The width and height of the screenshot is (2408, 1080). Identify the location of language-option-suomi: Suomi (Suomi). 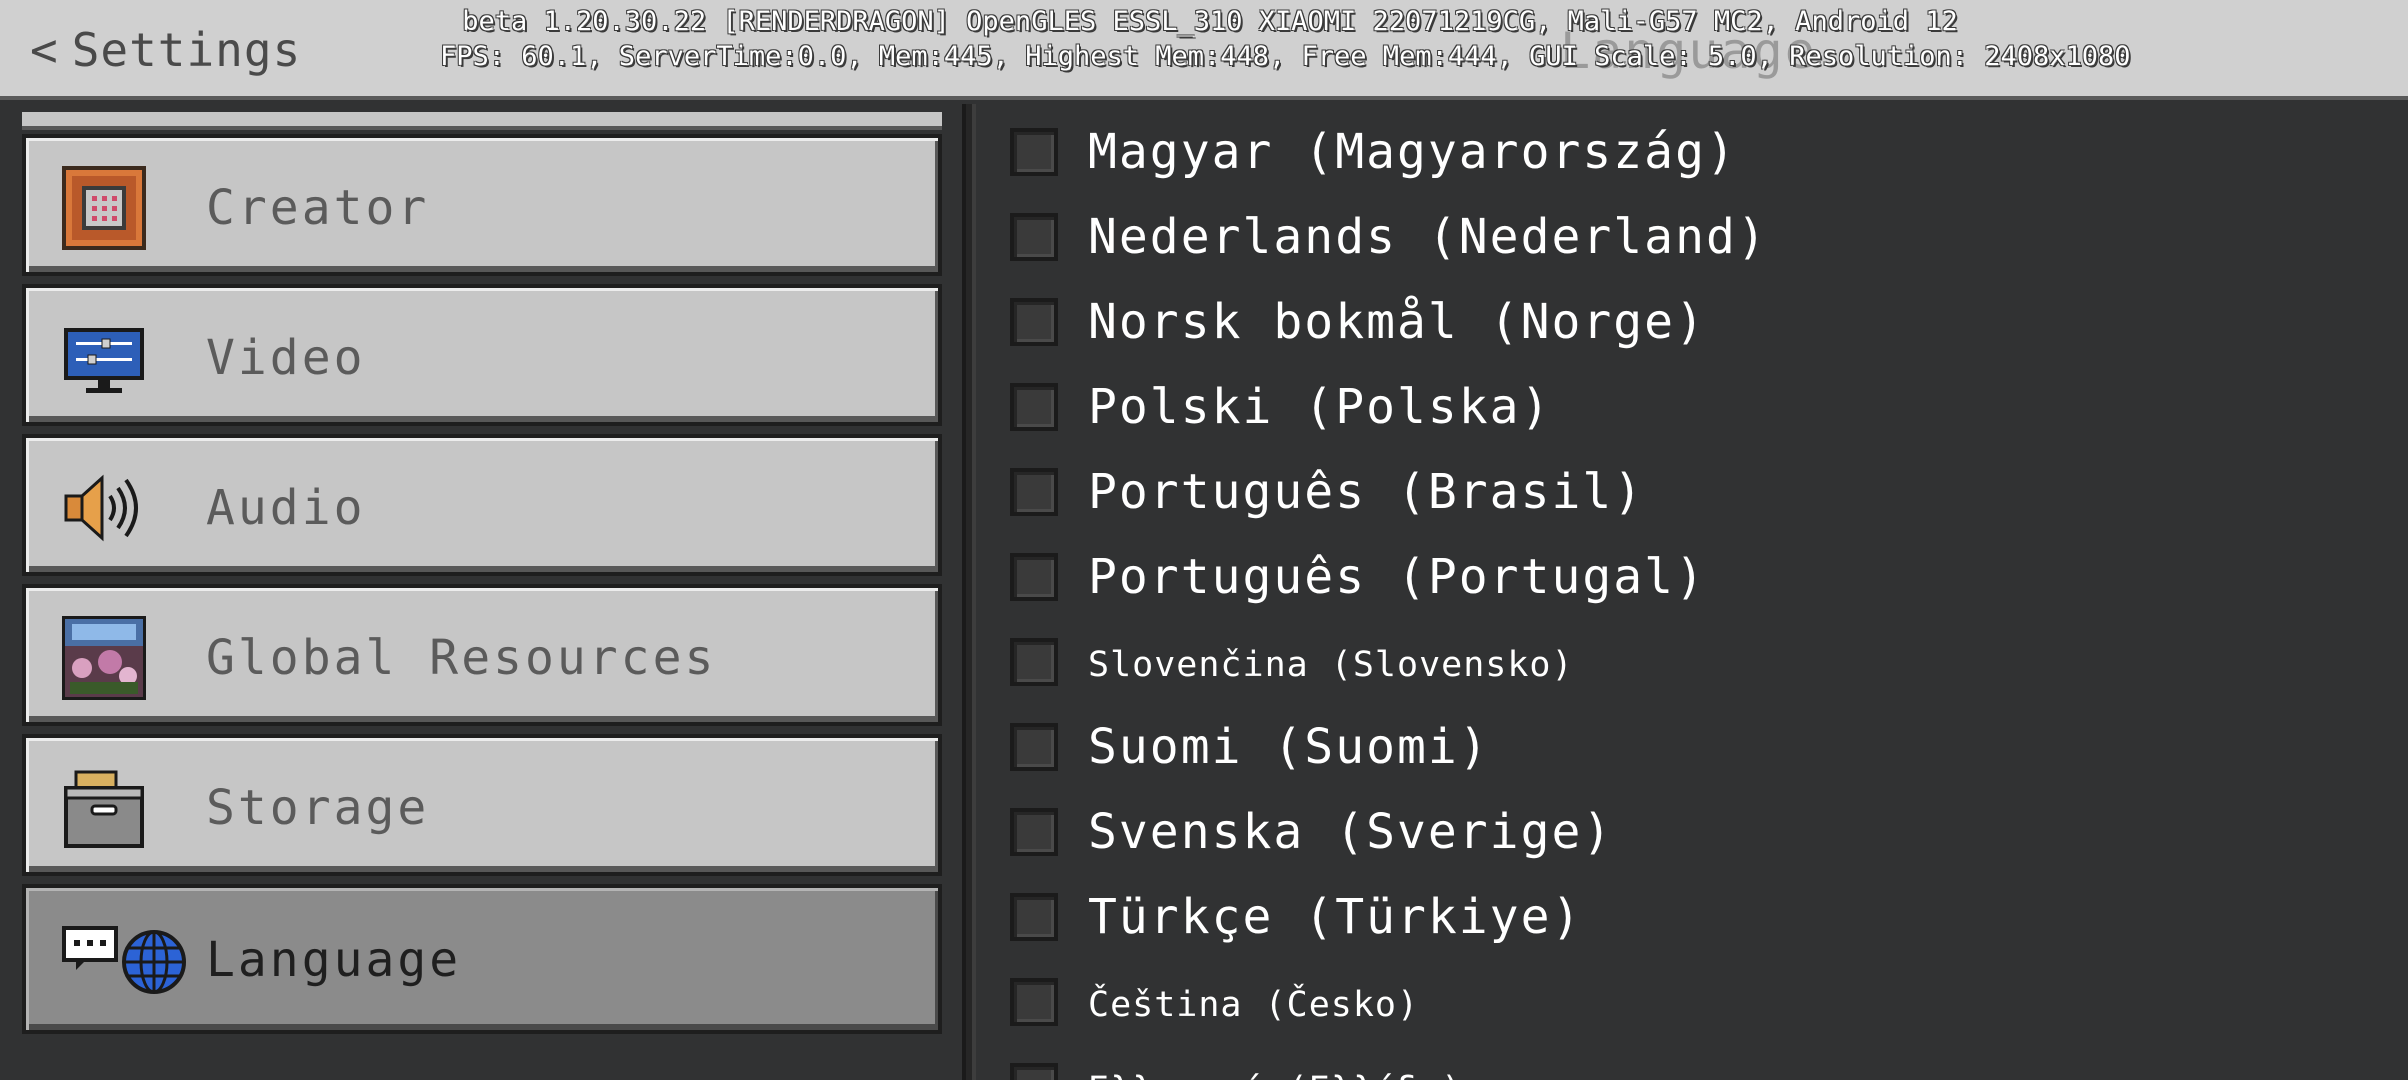
(1694, 747).